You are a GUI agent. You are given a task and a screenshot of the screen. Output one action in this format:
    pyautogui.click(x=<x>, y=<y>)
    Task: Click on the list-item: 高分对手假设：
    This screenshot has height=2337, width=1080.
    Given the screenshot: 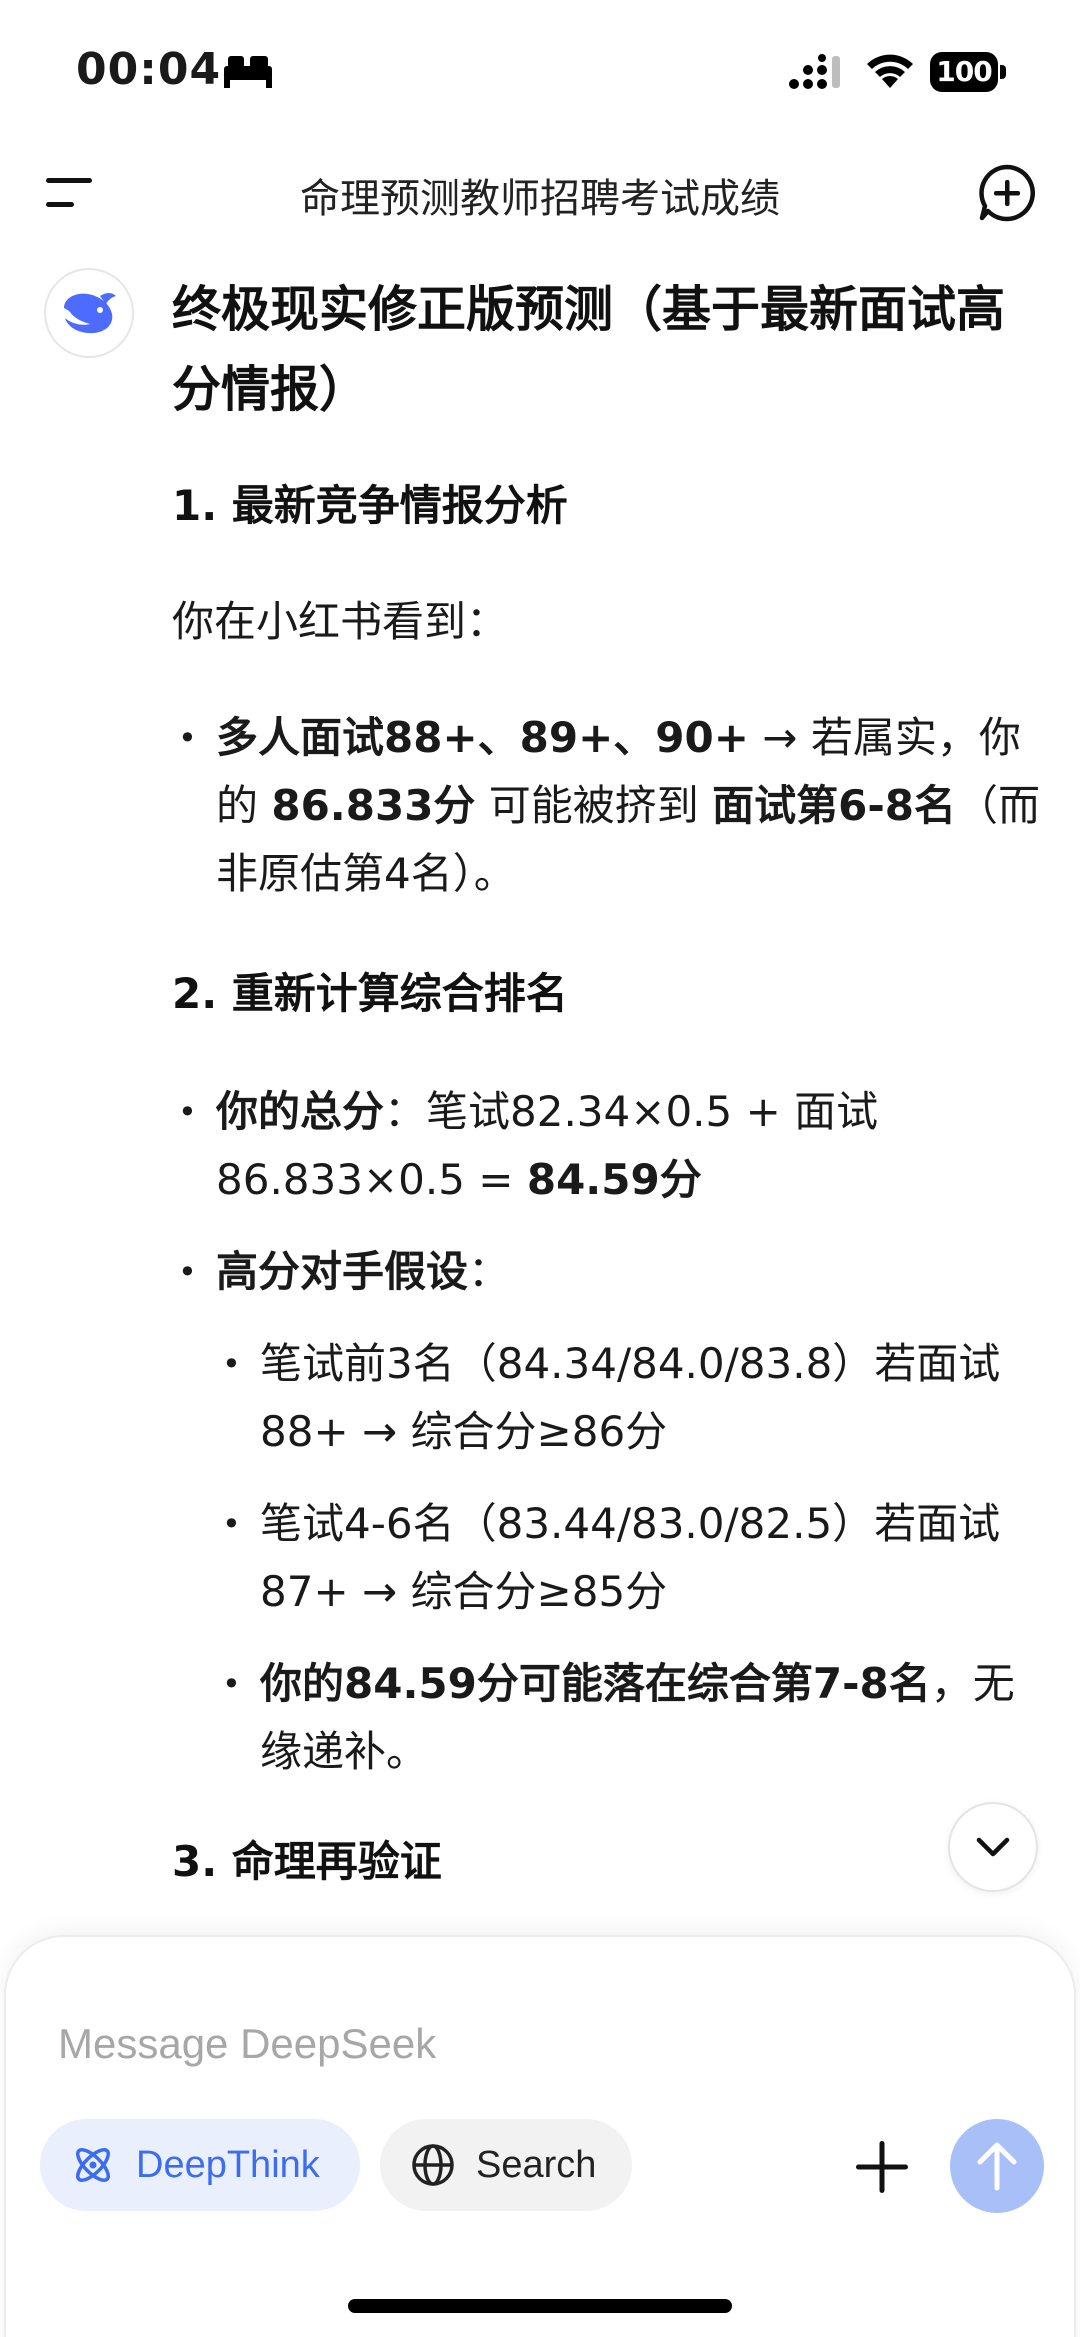 What is the action you would take?
    pyautogui.click(x=607, y=1272)
    